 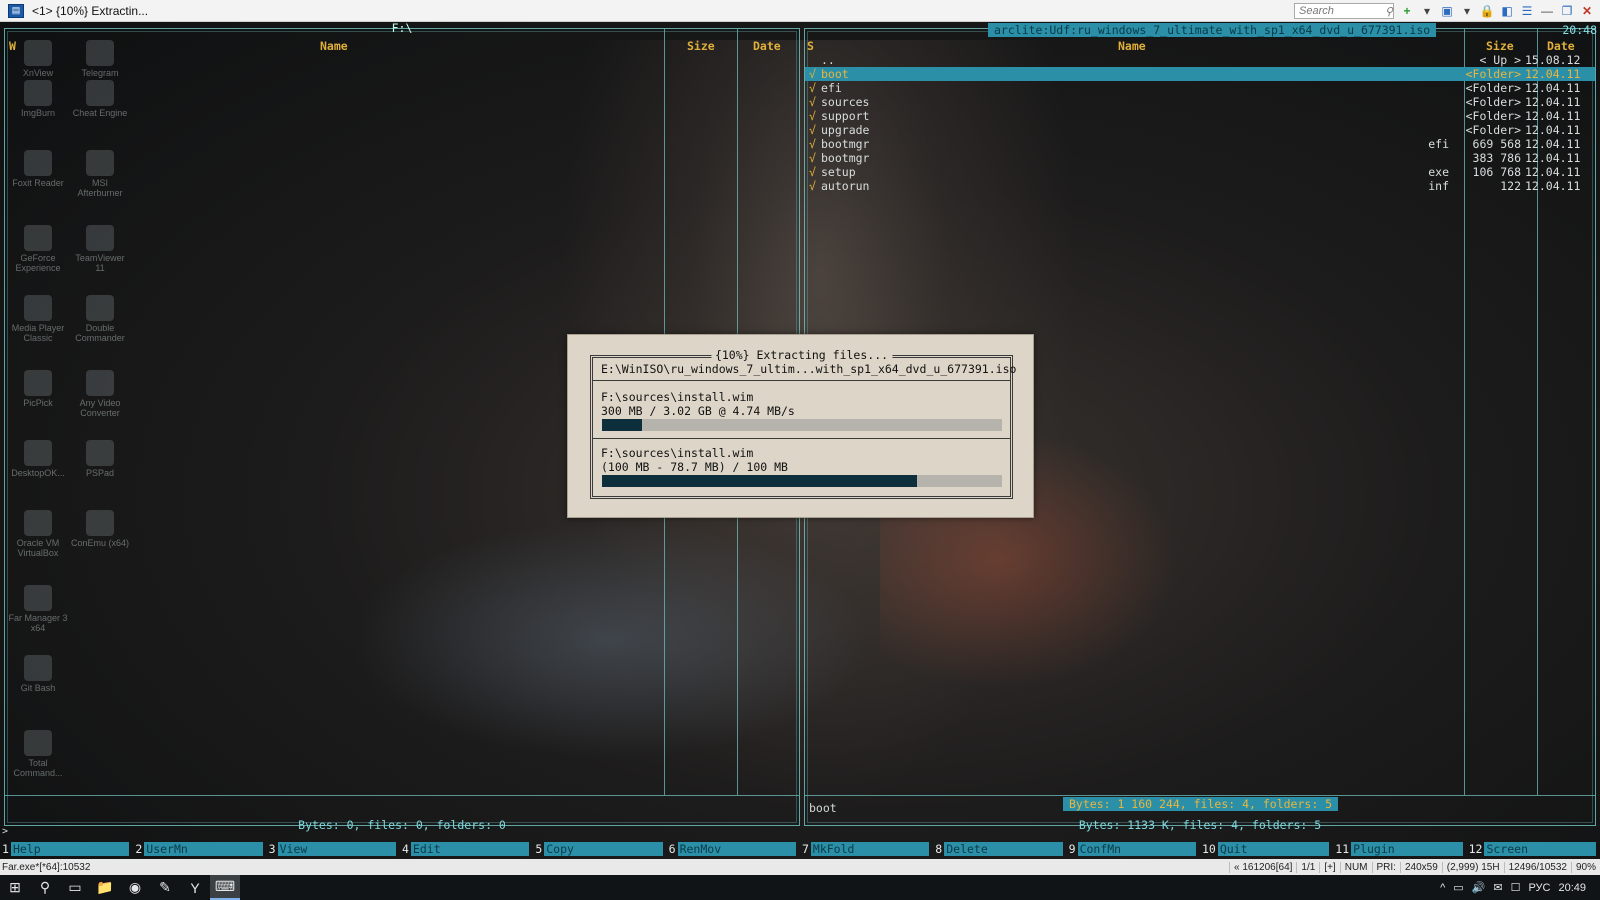 I want to click on key-number: 12, so click(x=1475, y=849).